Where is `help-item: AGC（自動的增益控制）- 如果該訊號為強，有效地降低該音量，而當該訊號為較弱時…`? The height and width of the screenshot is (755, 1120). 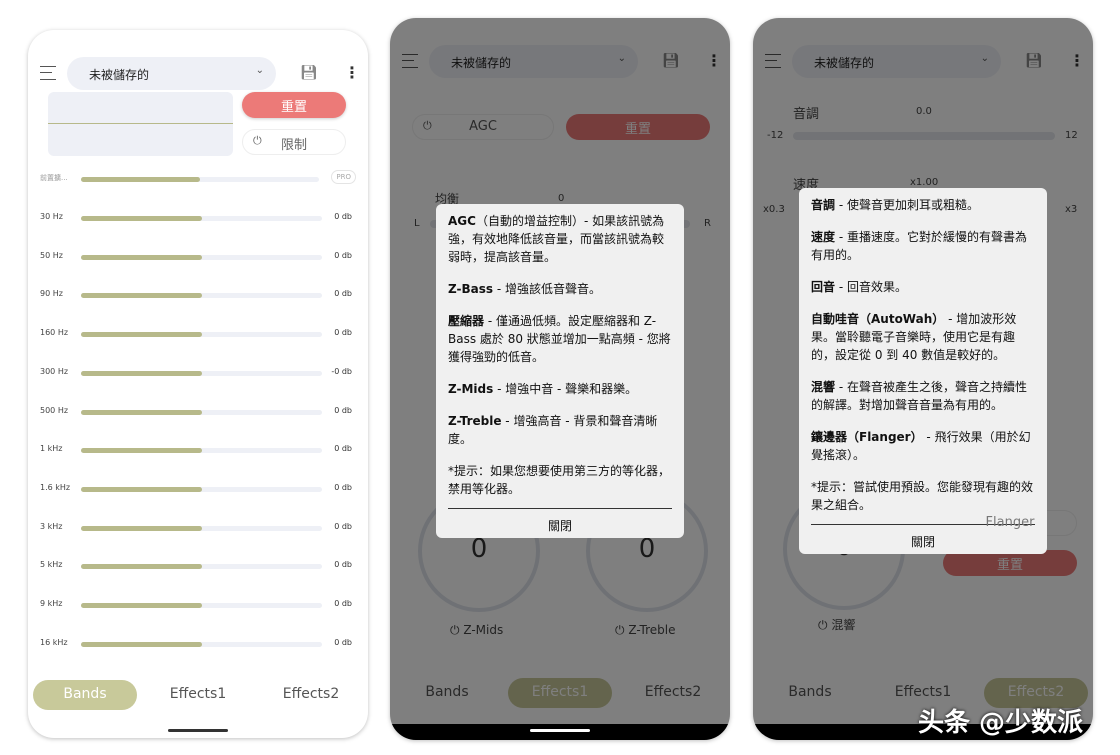 help-item: AGC（自動的增益控制）- 如果該訊號為強，有效地降低該音量，而當該訊號為較弱時… is located at coordinates (560, 239).